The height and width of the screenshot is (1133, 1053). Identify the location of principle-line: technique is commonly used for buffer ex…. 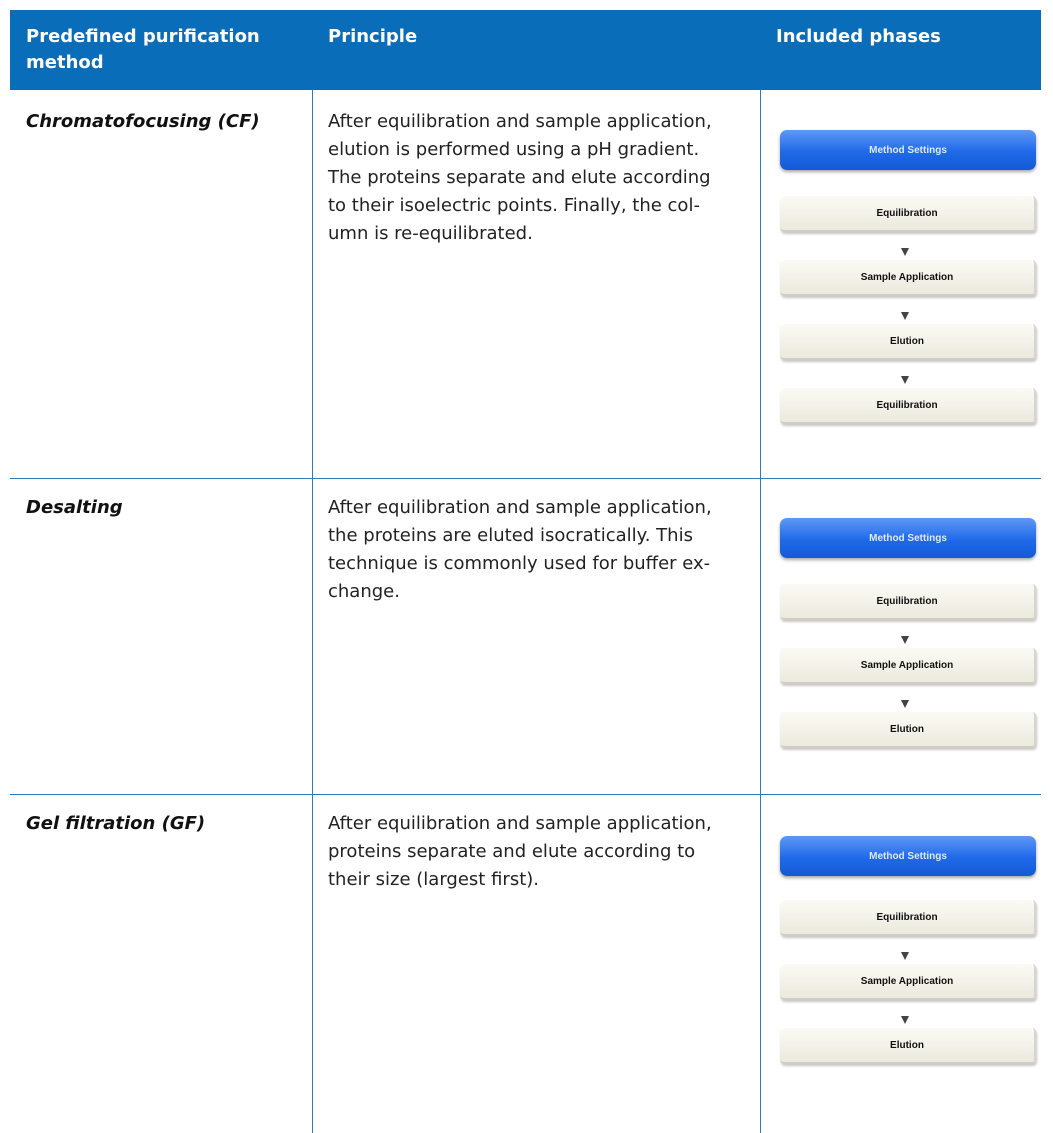
(519, 563).